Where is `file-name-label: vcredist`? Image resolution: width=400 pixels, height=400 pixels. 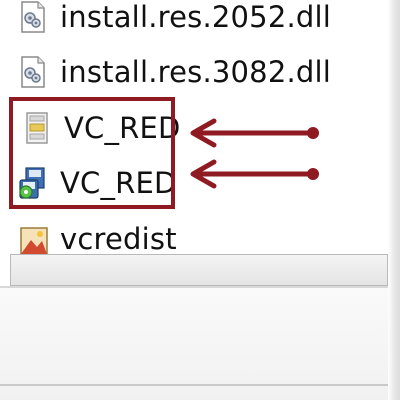
file-name-label: vcredist is located at coordinates (118, 239).